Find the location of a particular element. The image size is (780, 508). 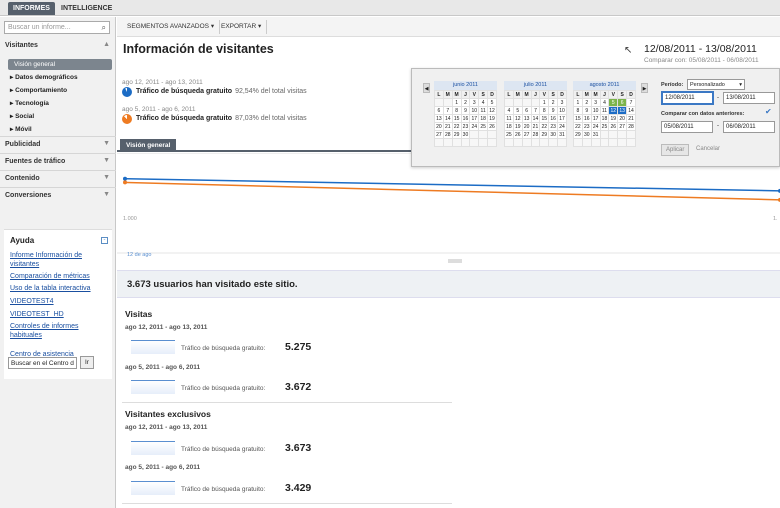

chart-resize-handle is located at coordinates (455, 261).